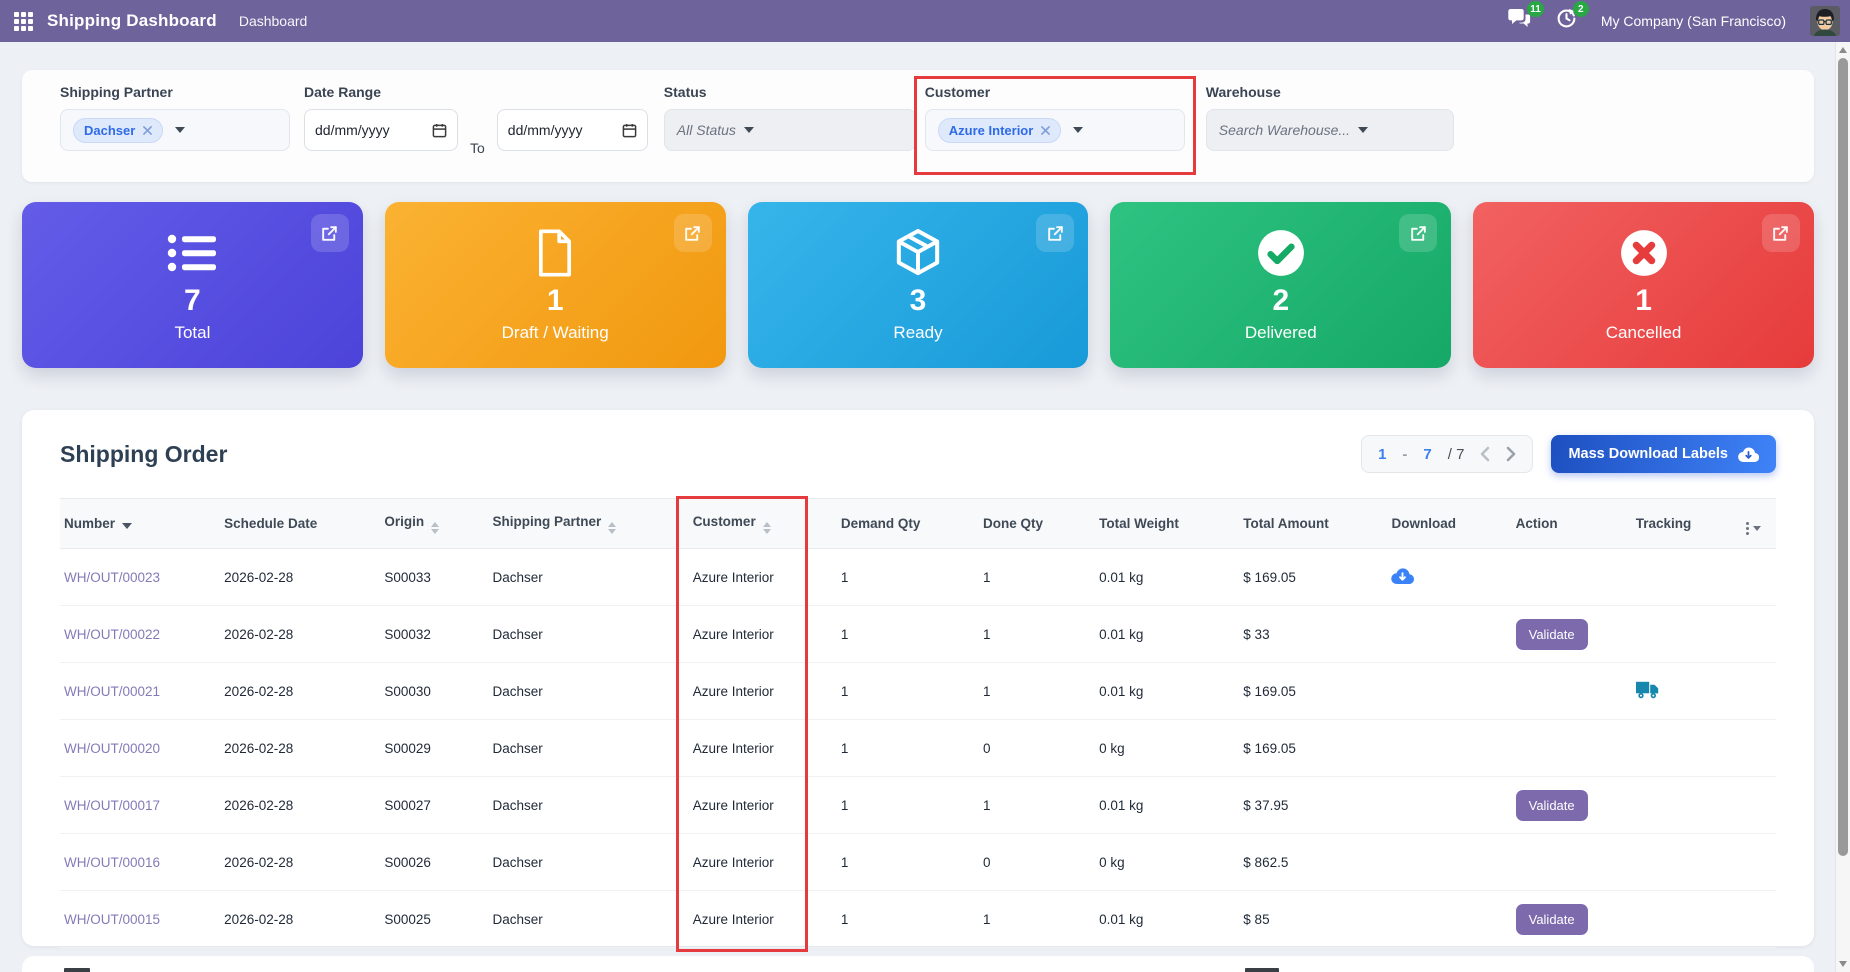  Describe the element at coordinates (1403, 576) in the screenshot. I see `download-cloud-icon` at that location.